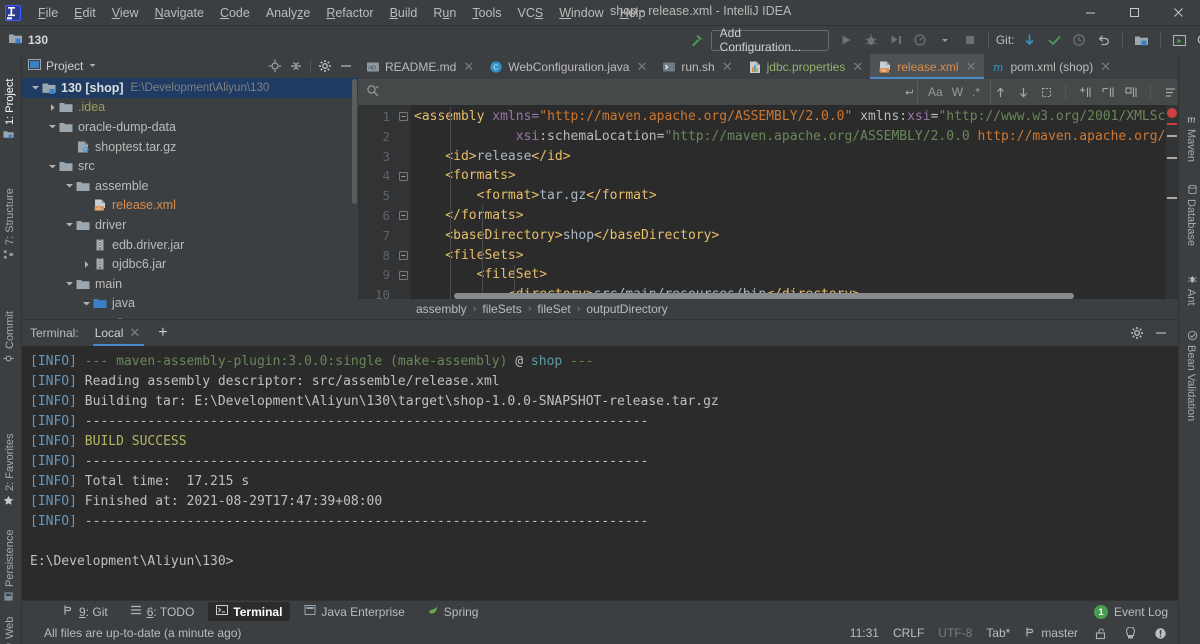 The width and height of the screenshot is (1200, 644). Describe the element at coordinates (444, 13) in the screenshot. I see `menu-run: Run` at that location.